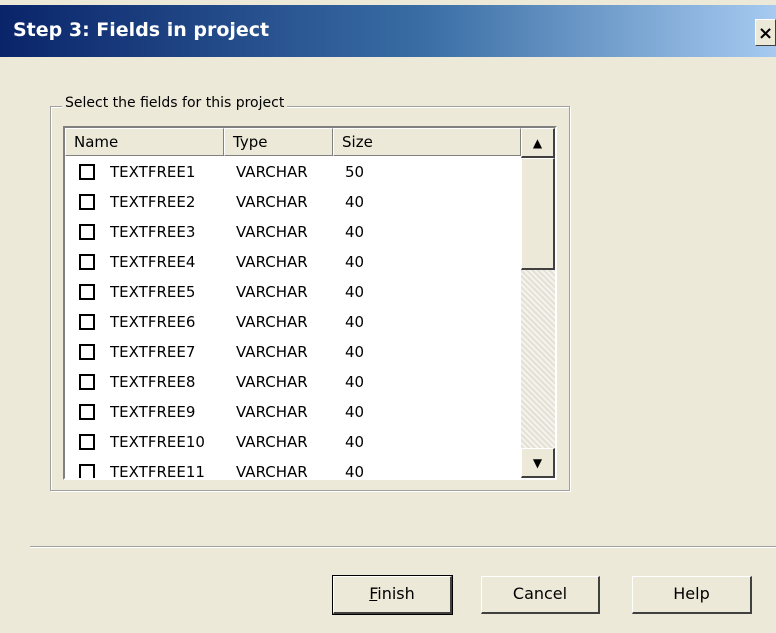 Image resolution: width=776 pixels, height=633 pixels. Describe the element at coordinates (403, 547) in the screenshot. I see `separator-line` at that location.